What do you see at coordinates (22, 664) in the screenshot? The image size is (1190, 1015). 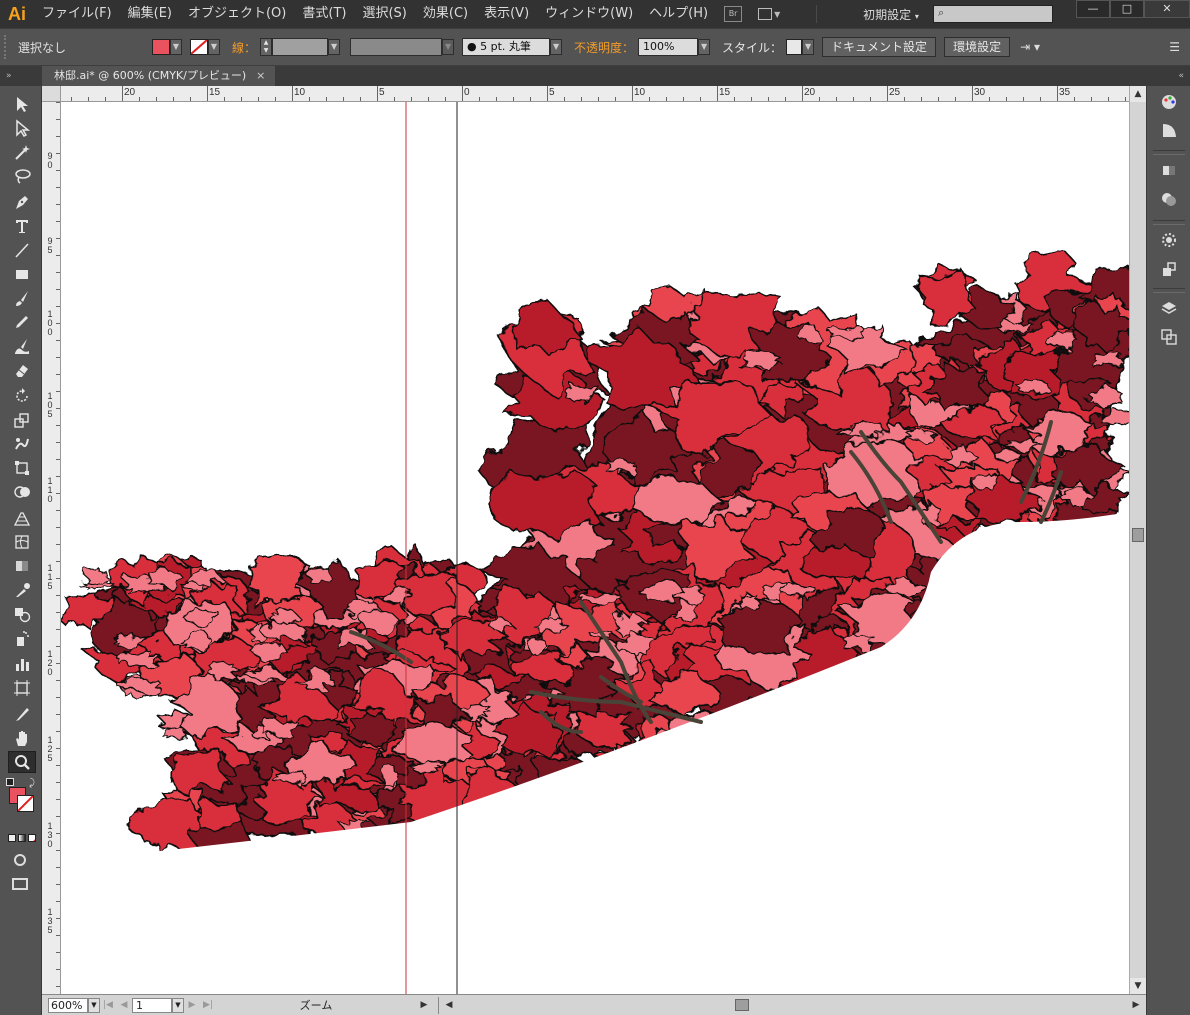 I see `tool-column-graph` at bounding box center [22, 664].